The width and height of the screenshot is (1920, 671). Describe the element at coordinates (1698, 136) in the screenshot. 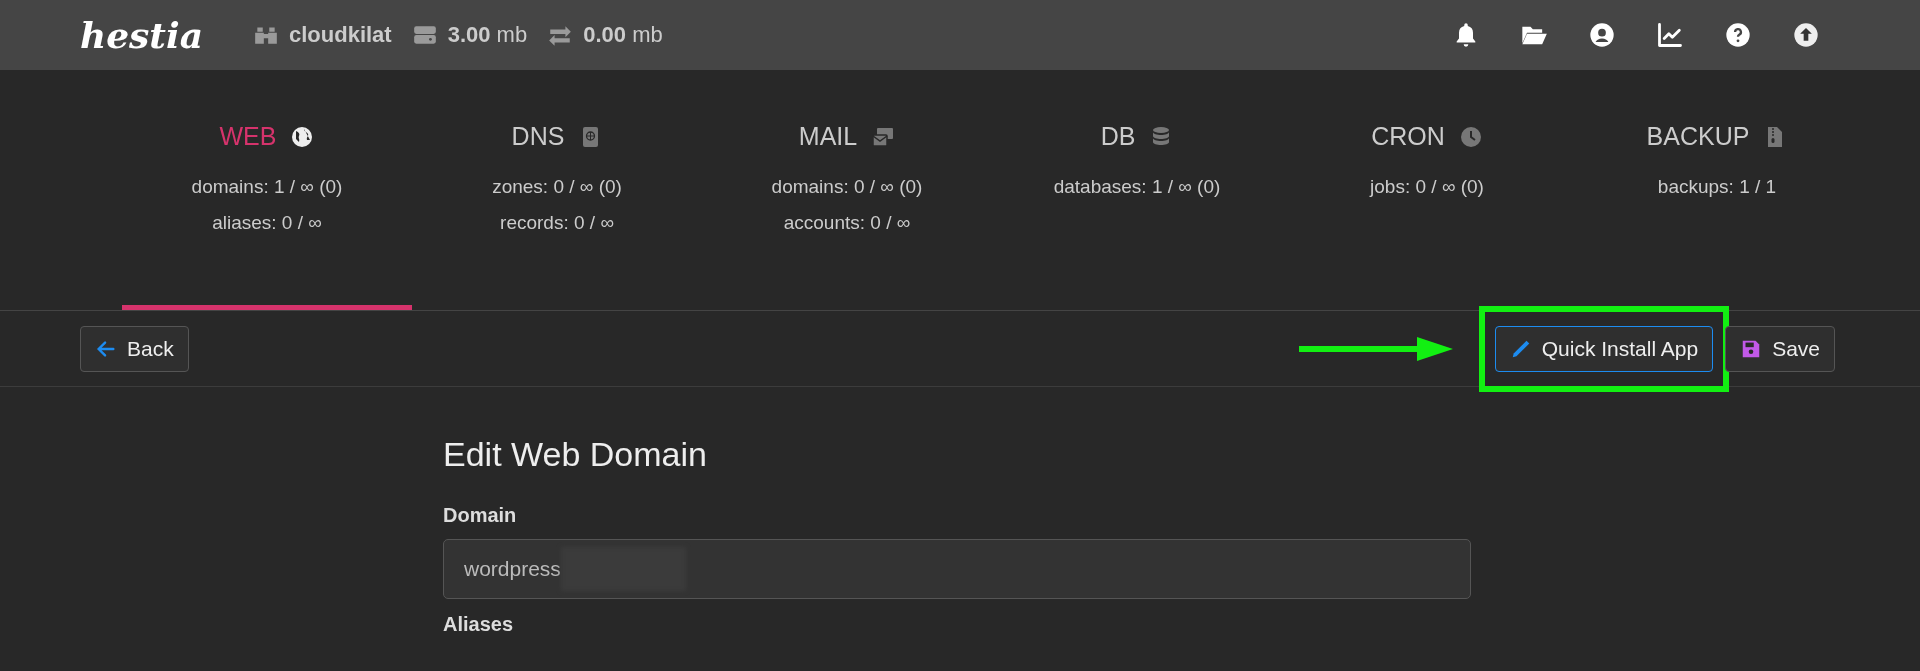

I see `tab-title: BACKUP` at that location.